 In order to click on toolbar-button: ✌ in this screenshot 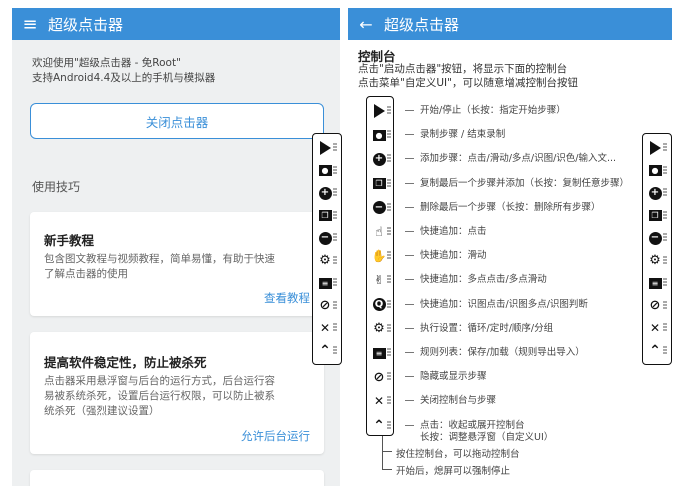, I will do `click(380, 280)`.